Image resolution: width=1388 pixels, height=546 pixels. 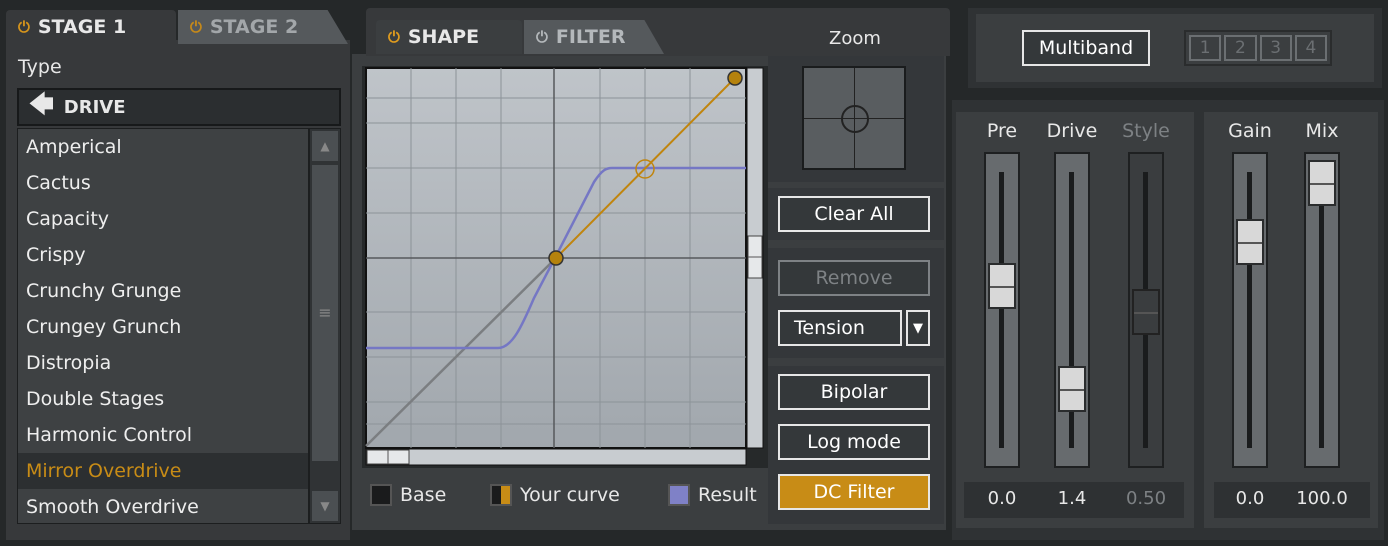 I want to click on zoom-pad, so click(x=854, y=118).